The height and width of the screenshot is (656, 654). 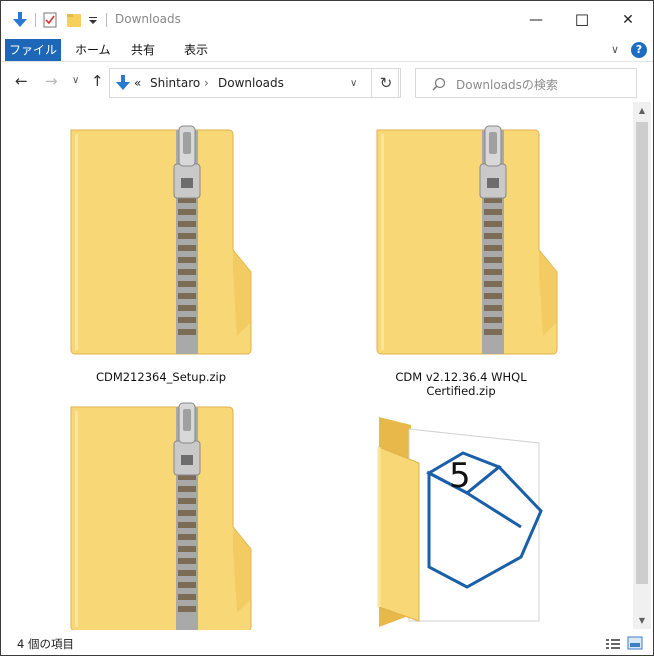 What do you see at coordinates (97, 81) in the screenshot?
I see `up-icon: ↑` at bounding box center [97, 81].